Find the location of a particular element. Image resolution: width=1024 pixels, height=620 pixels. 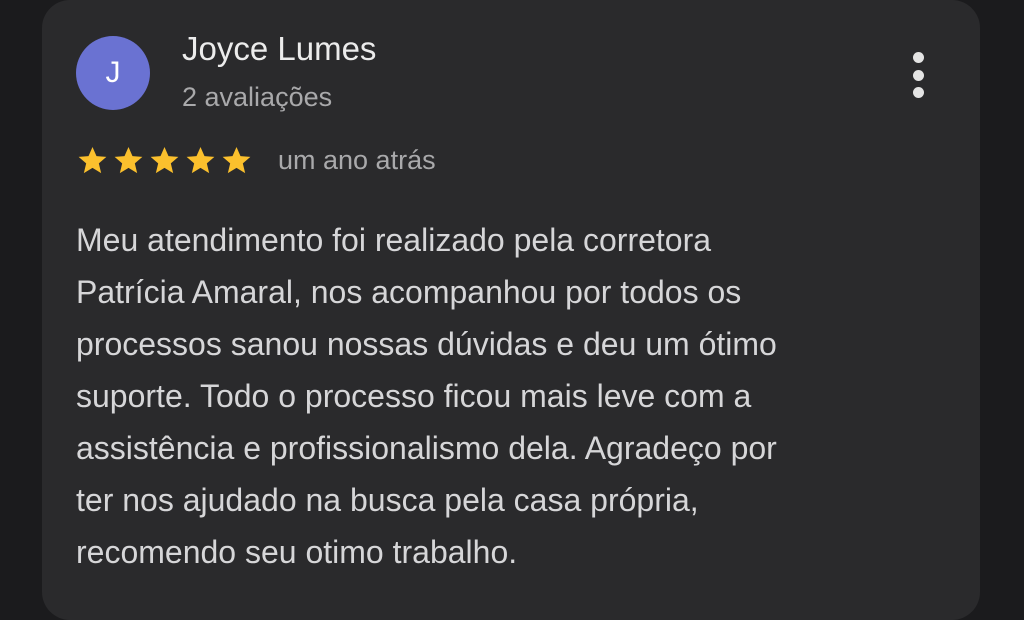

review-count: 2 avaliações is located at coordinates (257, 97).